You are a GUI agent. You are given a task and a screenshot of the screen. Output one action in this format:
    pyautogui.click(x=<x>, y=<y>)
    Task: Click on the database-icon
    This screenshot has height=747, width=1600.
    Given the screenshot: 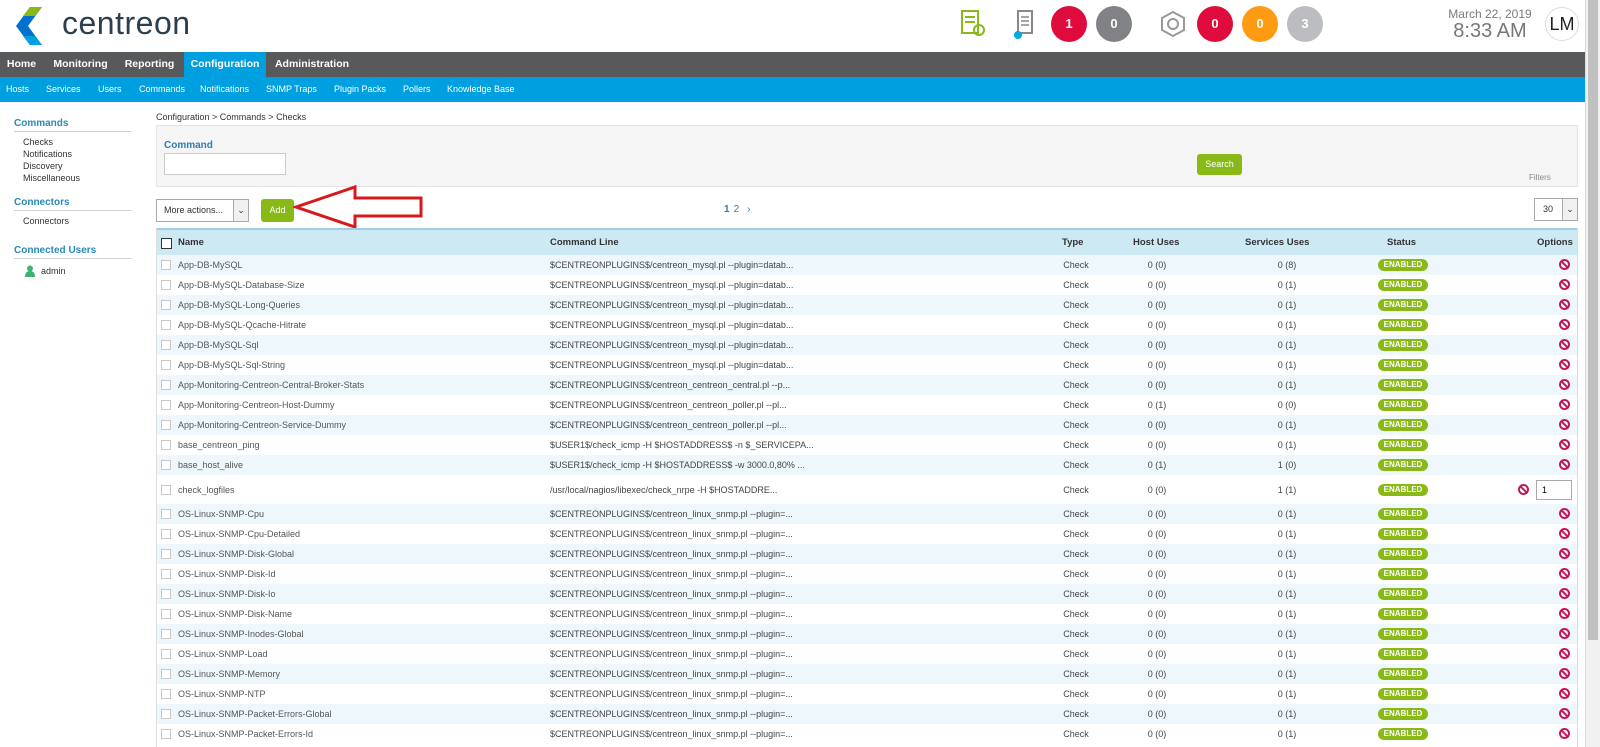 What is the action you would take?
    pyautogui.click(x=1026, y=25)
    